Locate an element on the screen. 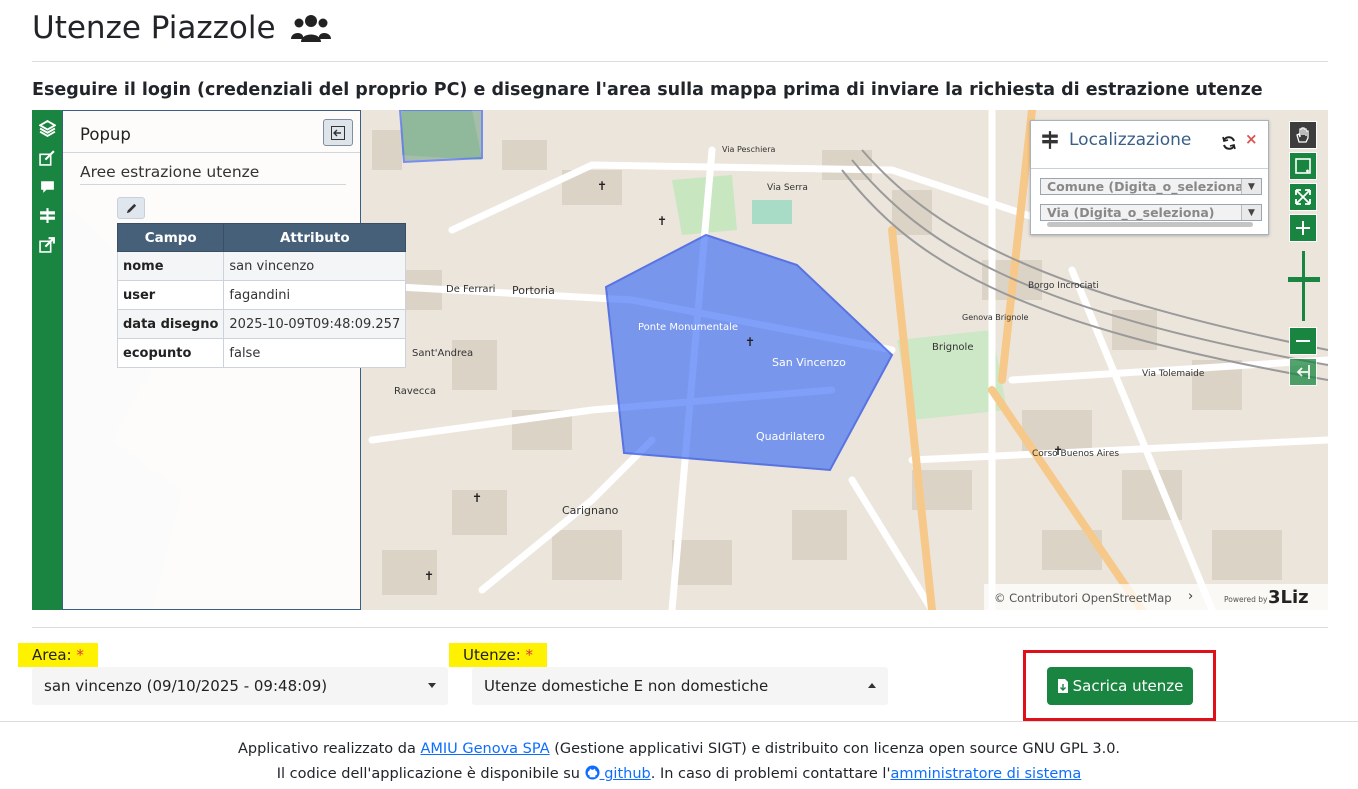 The height and width of the screenshot is (789, 1358). zoom-out-button is located at coordinates (1303, 341).